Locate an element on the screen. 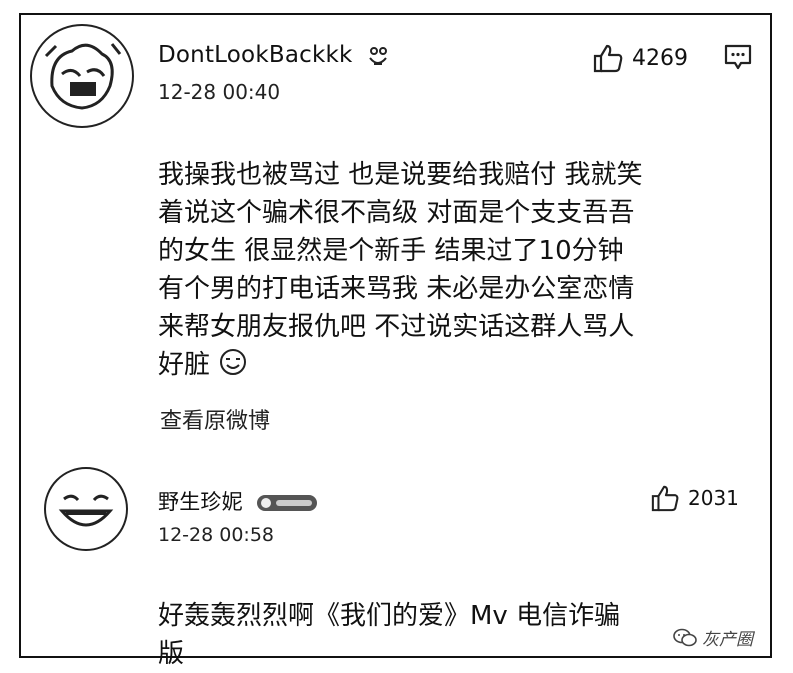 This screenshot has height=673, width=793. like-count: 2031 is located at coordinates (713, 498).